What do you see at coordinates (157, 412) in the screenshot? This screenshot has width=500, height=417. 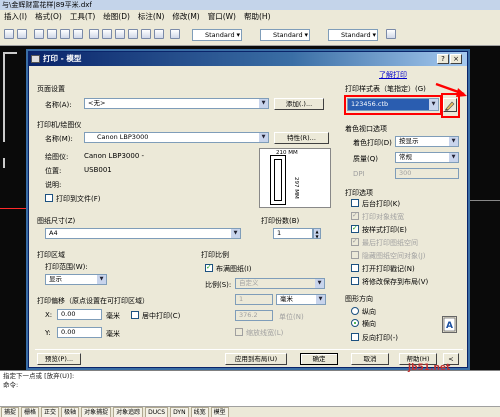 I see `ducs-toggle: DUCS` at bounding box center [157, 412].